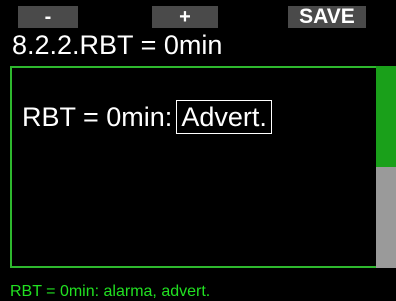  I want to click on scrollbar, so click(386, 167).